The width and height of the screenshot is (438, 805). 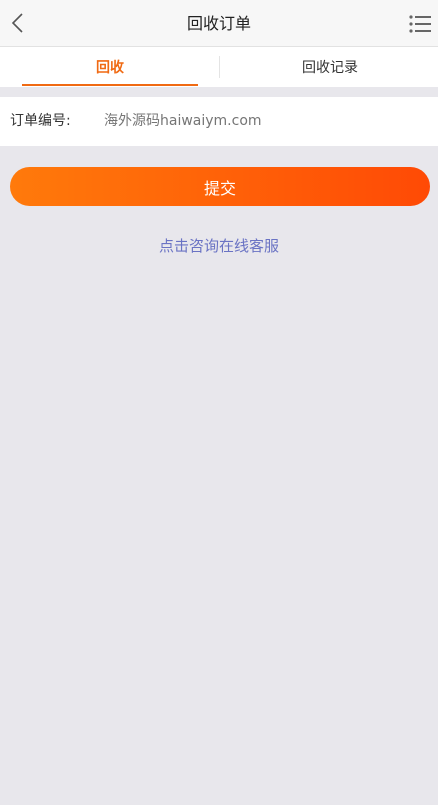 I want to click on chevron-left-icon, so click(x=17, y=23).